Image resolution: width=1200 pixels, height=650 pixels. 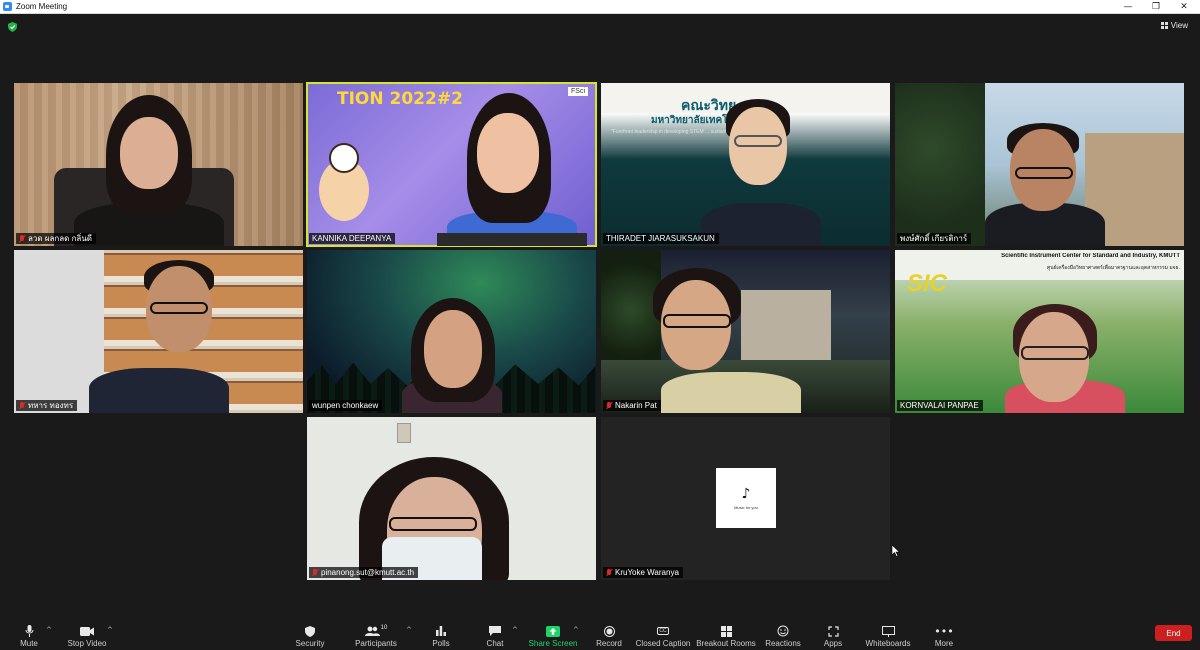 What do you see at coordinates (888, 643) in the screenshot?
I see `whiteboards-label: Whiteboards` at bounding box center [888, 643].